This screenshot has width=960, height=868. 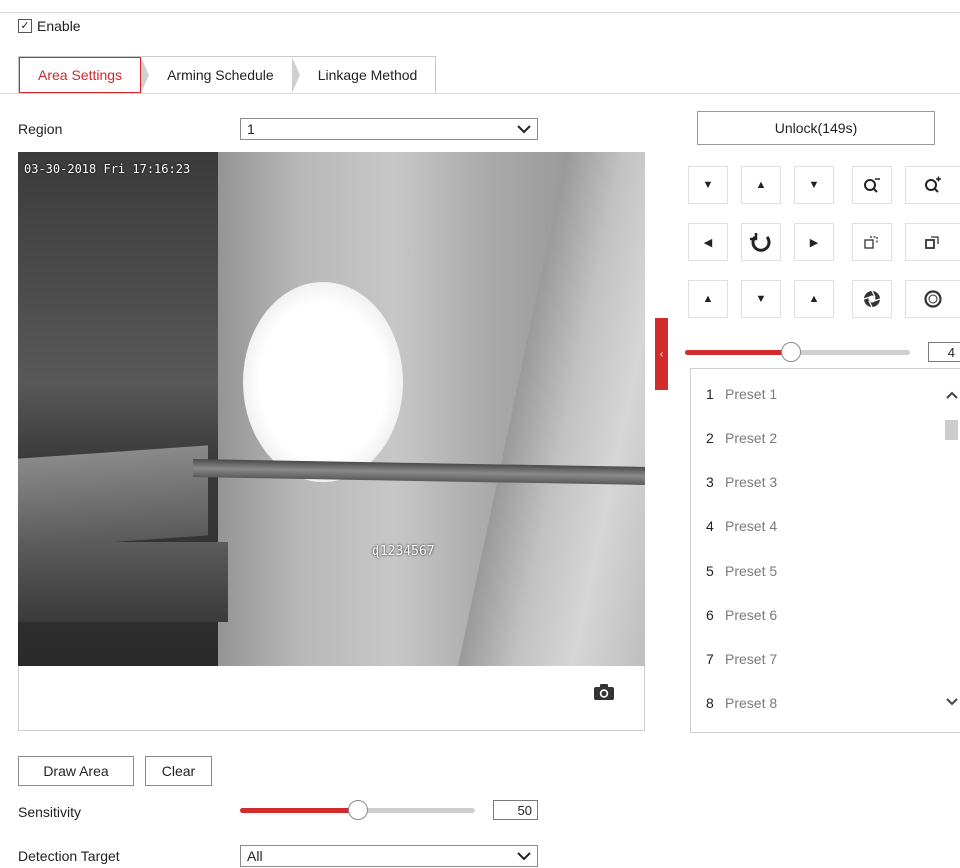 I want to click on region-select: 1, so click(x=389, y=129).